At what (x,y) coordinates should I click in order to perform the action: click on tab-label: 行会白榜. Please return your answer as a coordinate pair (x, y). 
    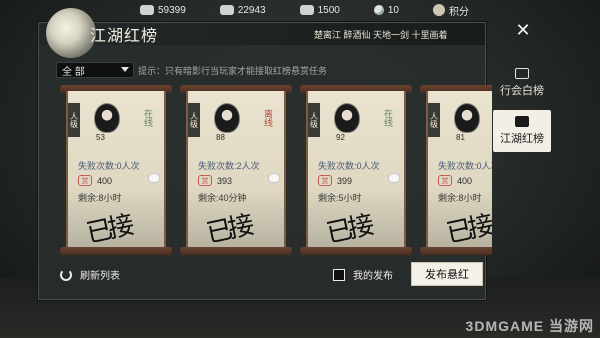
    Looking at the image, I should click on (522, 91).